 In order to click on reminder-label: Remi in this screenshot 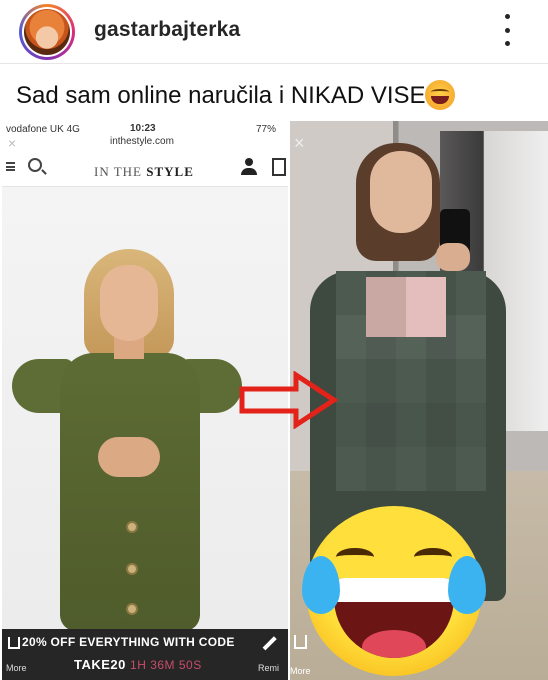, I will do `click(269, 668)`.